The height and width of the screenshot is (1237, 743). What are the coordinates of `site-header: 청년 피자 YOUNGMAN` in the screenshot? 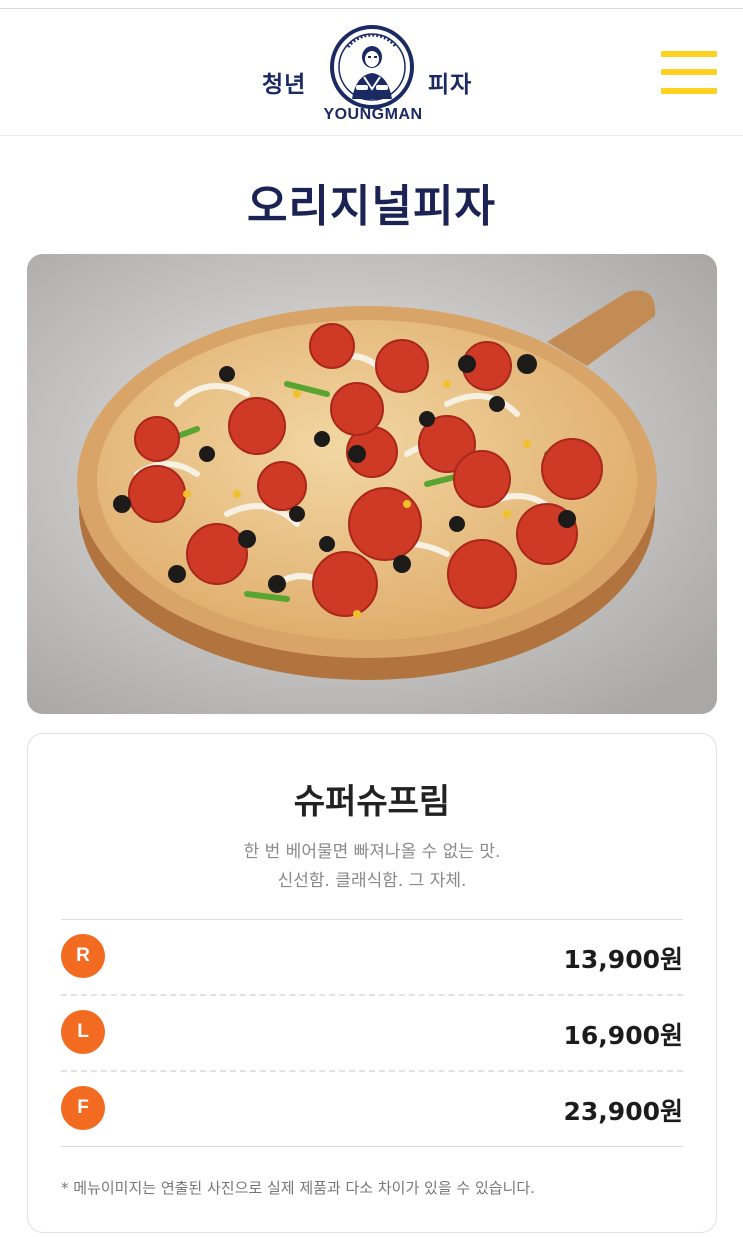 It's located at (371, 72).